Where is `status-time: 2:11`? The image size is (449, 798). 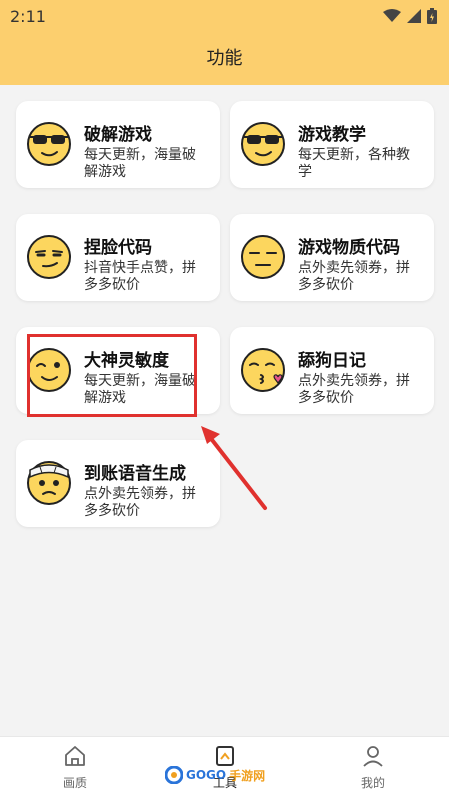
status-time: 2:11 is located at coordinates (28, 16).